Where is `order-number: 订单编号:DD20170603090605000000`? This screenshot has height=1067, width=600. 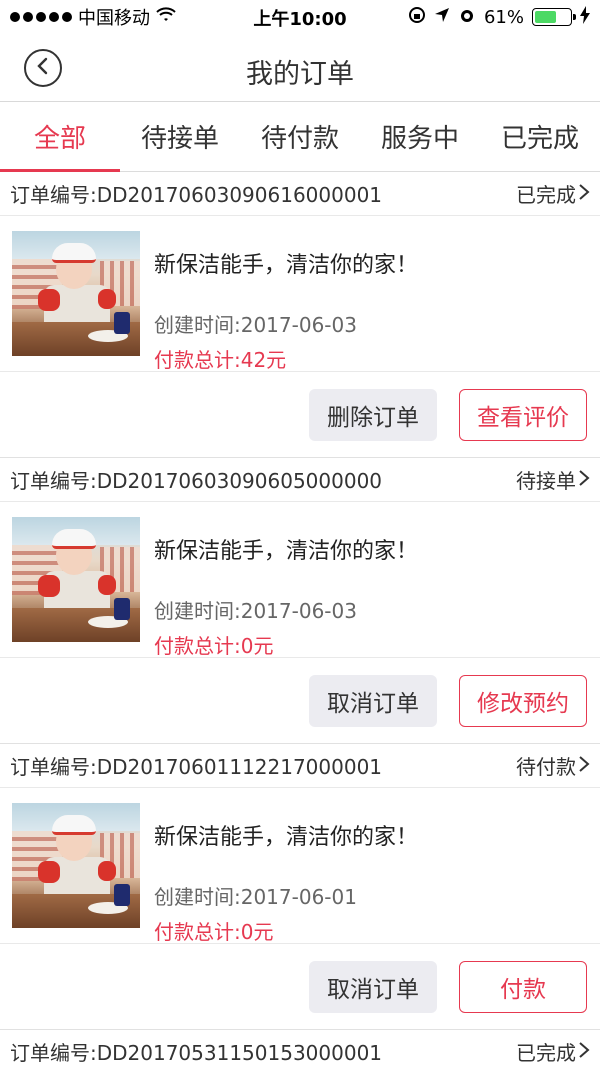
order-number: 订单编号:DD20170603090605000000 is located at coordinates (196, 481).